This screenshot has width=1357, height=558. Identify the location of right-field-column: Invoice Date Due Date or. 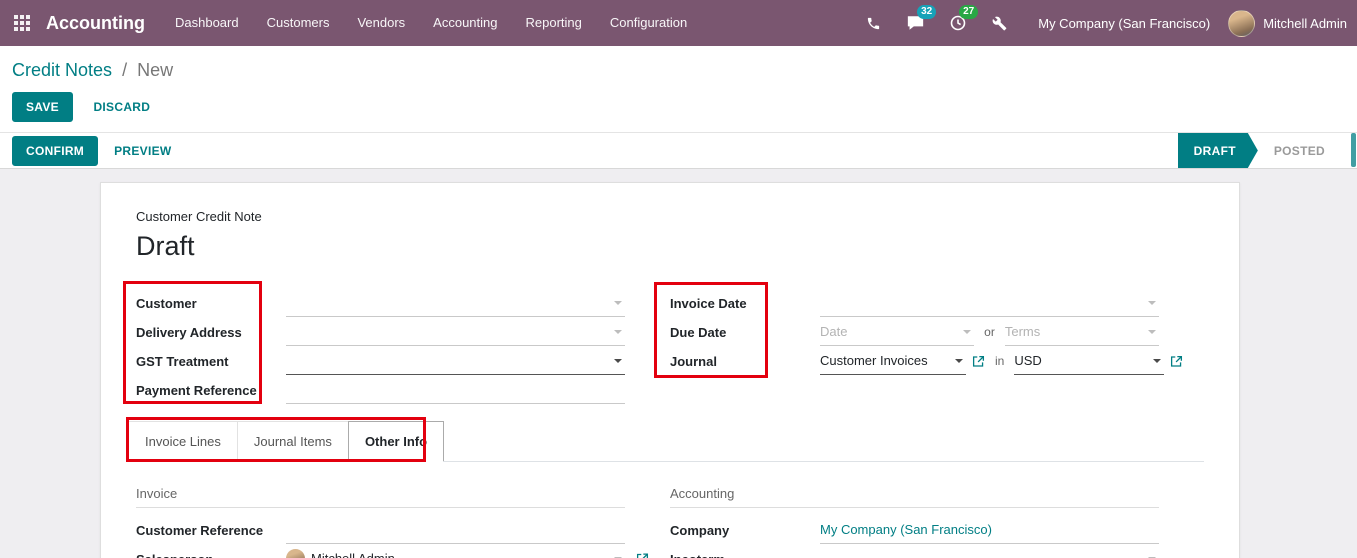
(937, 347).